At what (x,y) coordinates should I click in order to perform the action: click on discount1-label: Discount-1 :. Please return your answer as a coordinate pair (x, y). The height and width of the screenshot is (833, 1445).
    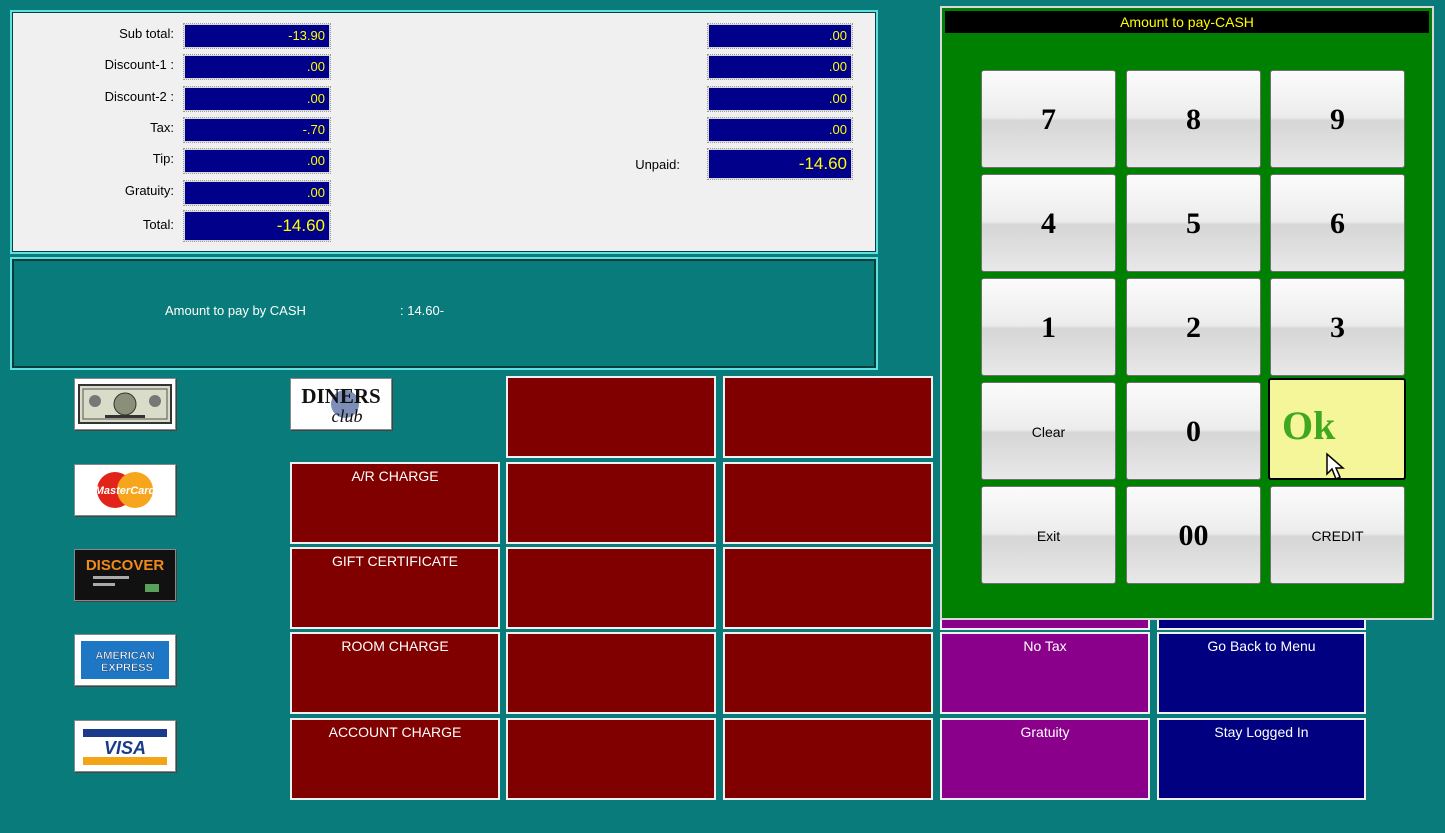
    Looking at the image, I should click on (139, 64).